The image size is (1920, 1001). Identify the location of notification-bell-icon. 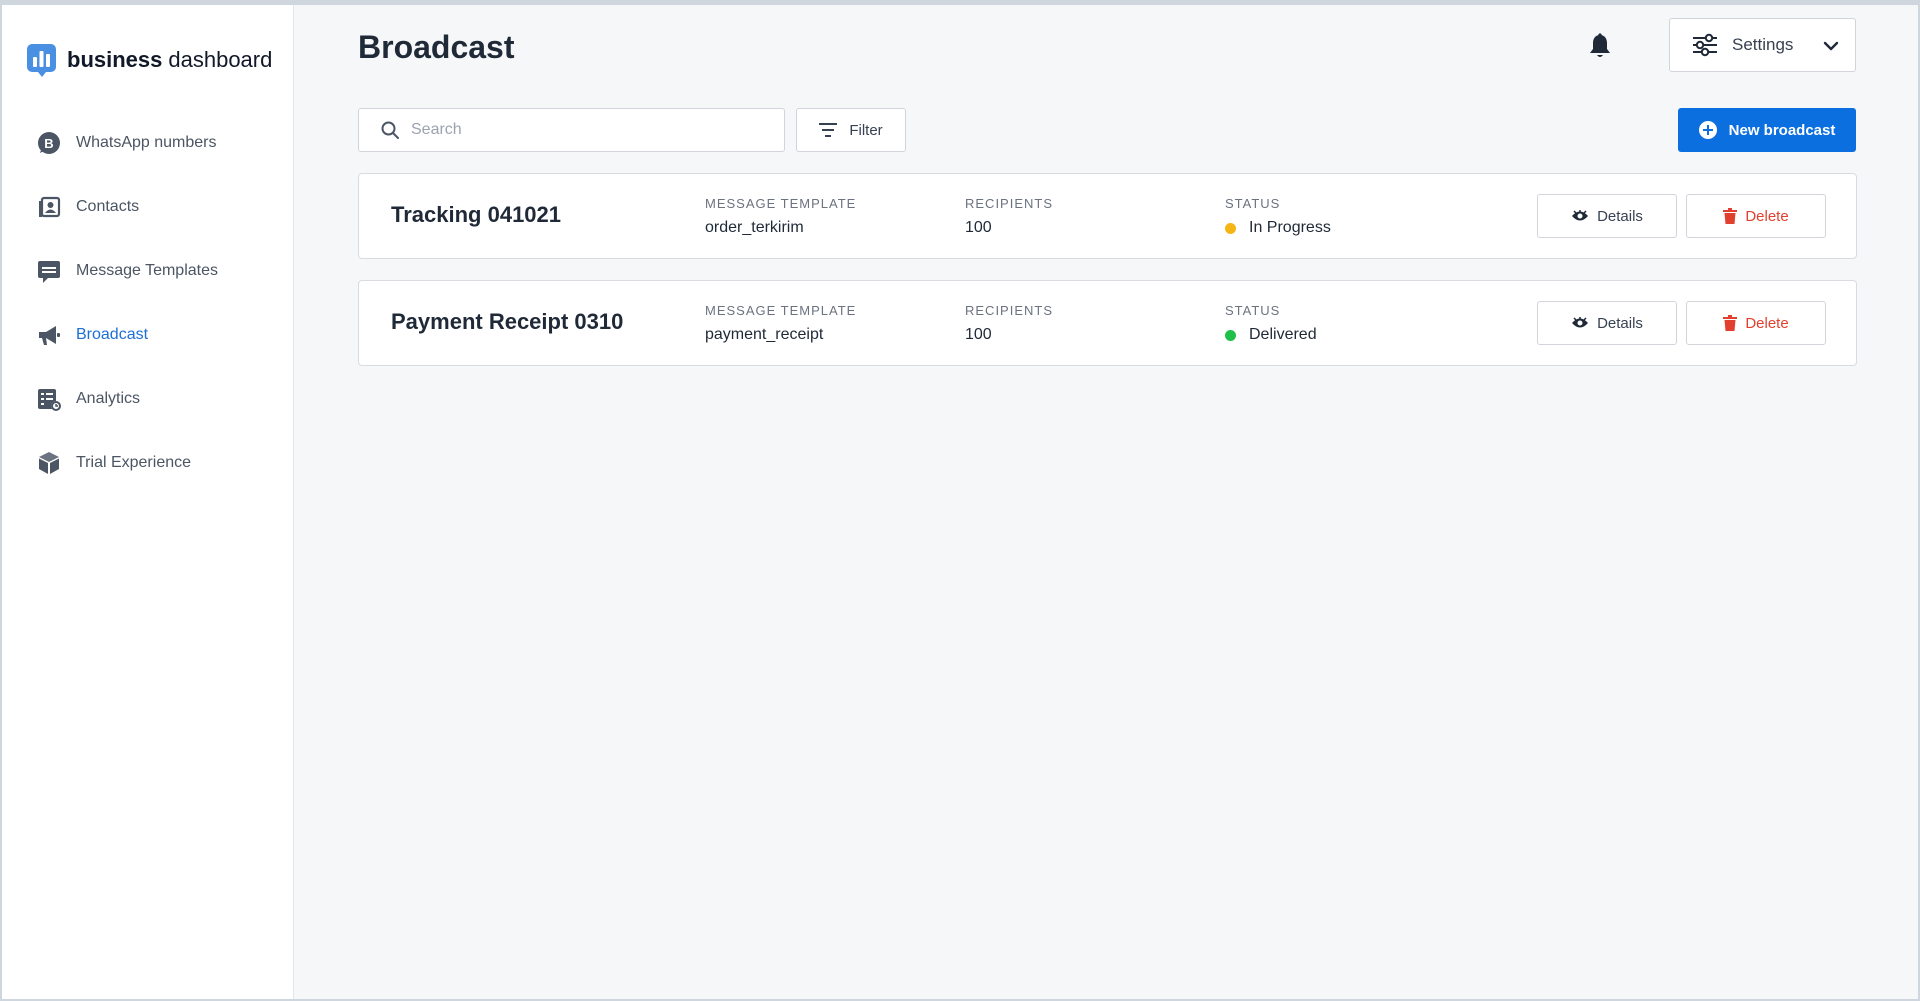
(1601, 47).